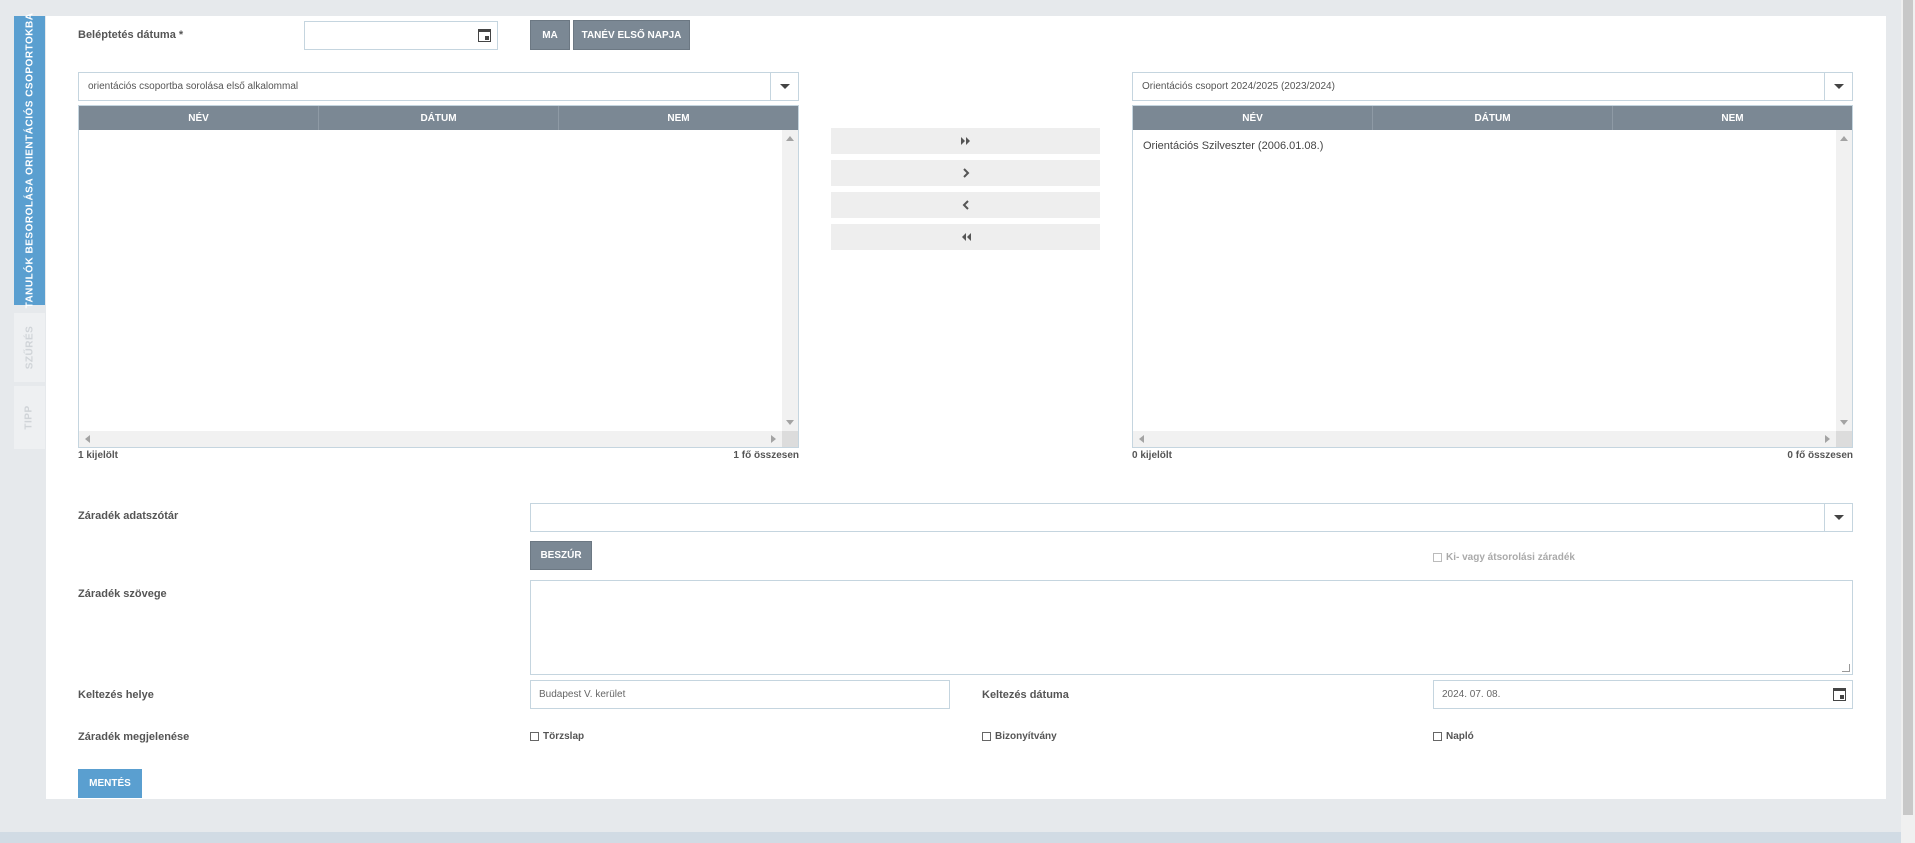 The height and width of the screenshot is (843, 1915). I want to click on dating-date-input: 2024. 07. 08., so click(1643, 694).